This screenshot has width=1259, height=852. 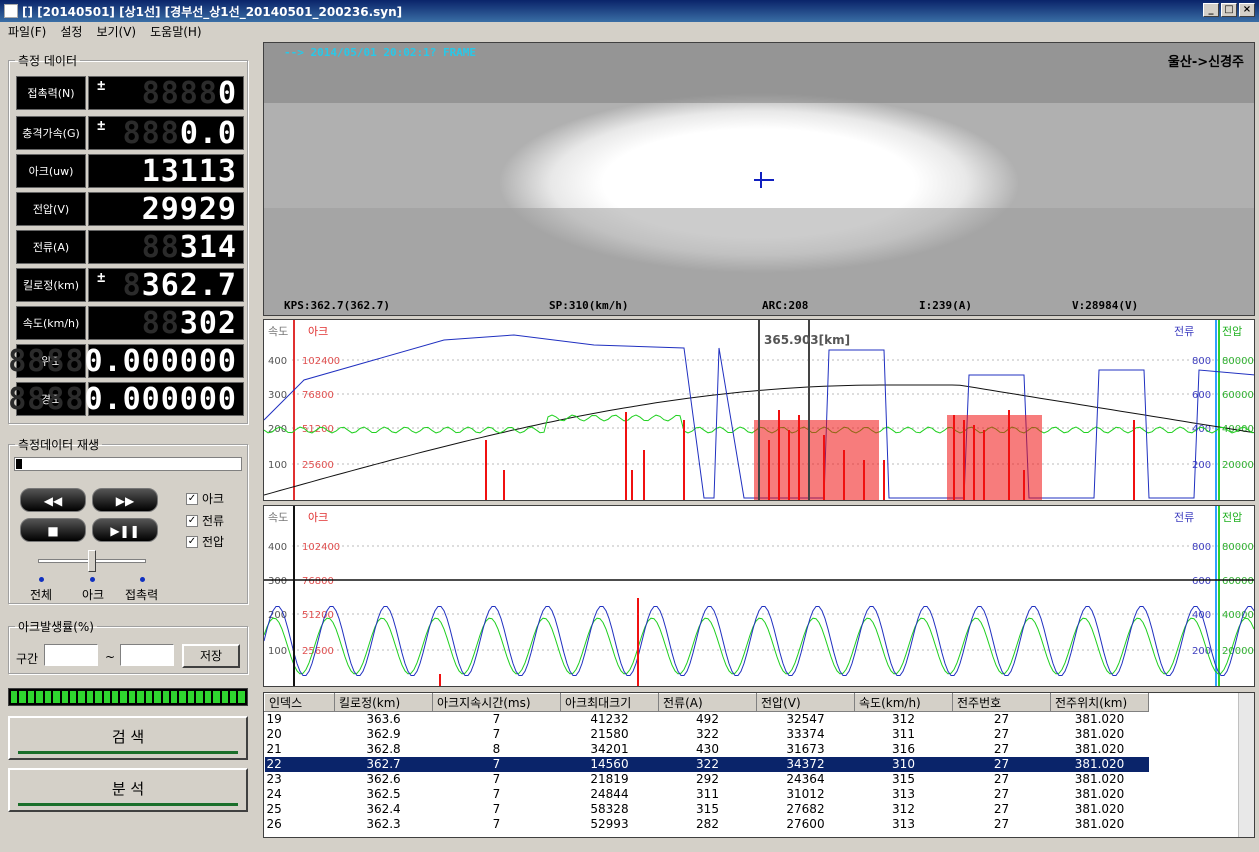 What do you see at coordinates (318, 517) in the screenshot?
I see `arc-axis-title: 아크` at bounding box center [318, 517].